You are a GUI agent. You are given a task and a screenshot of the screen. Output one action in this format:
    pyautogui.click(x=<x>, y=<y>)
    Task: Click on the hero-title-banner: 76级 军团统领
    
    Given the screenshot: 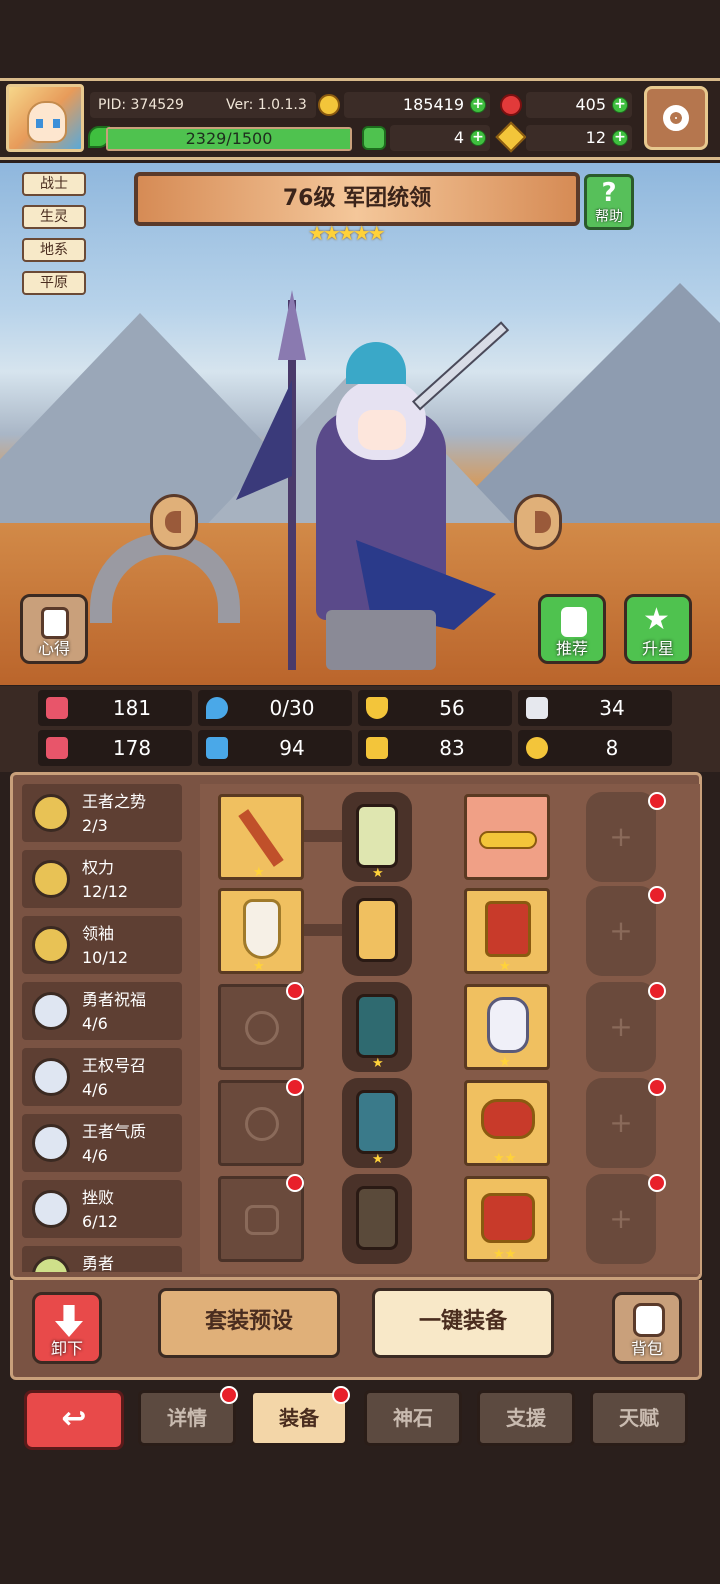 What is the action you would take?
    pyautogui.click(x=357, y=199)
    